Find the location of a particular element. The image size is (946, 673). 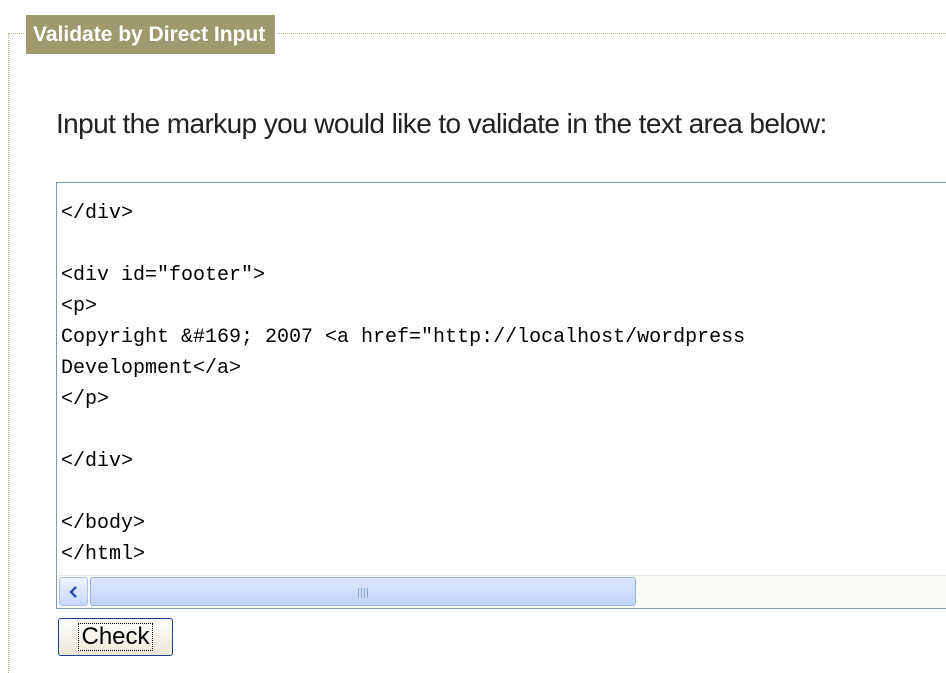

chevron-left-icon is located at coordinates (73, 592).